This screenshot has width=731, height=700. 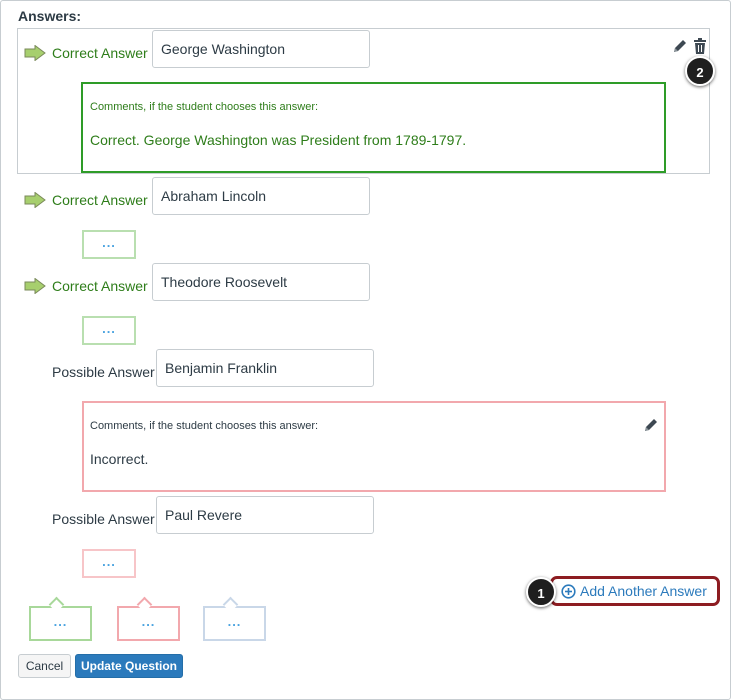 What do you see at coordinates (261, 196) in the screenshot?
I see `answer-2-input: Abraham Lincoln` at bounding box center [261, 196].